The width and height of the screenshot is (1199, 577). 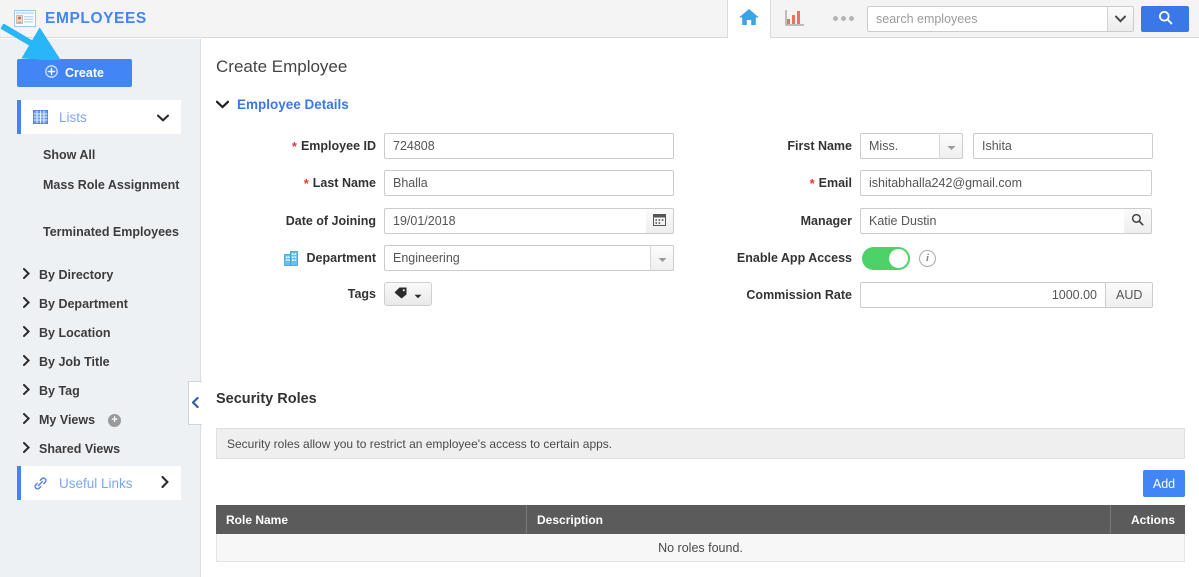 I want to click on calendar-icon, so click(x=659, y=221).